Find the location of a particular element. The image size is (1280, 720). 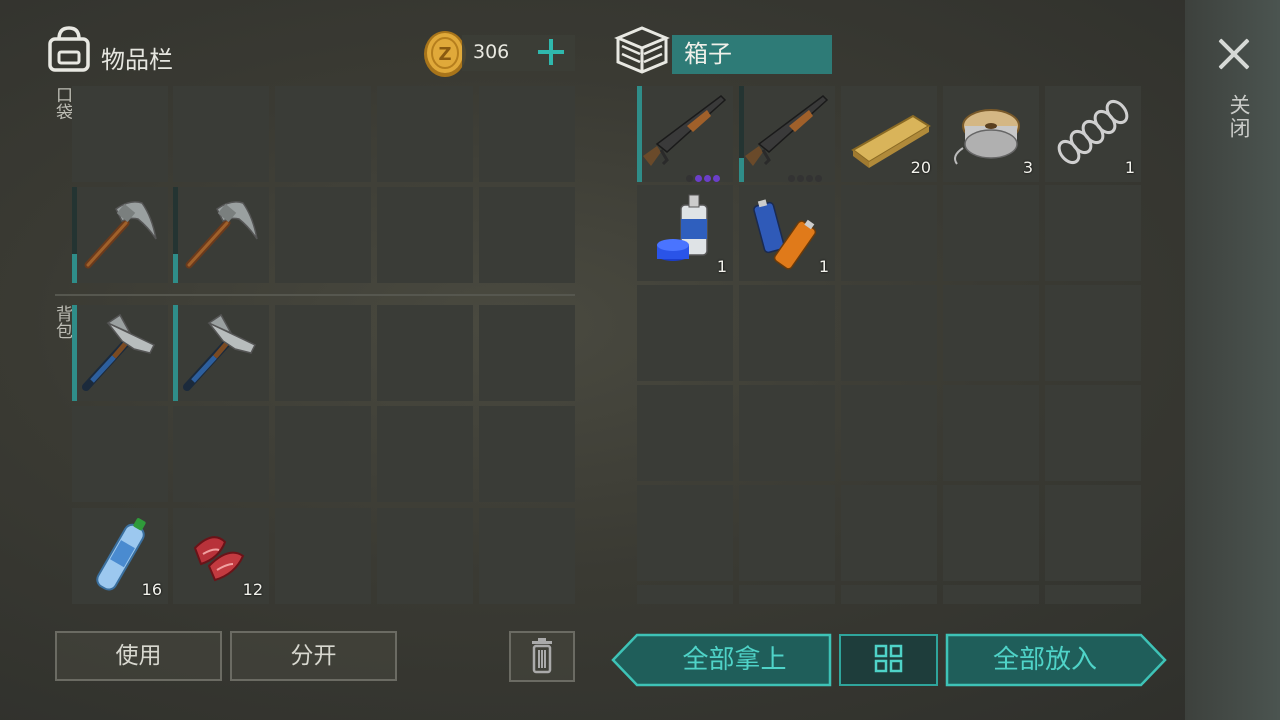

trash-icon is located at coordinates (542, 656).